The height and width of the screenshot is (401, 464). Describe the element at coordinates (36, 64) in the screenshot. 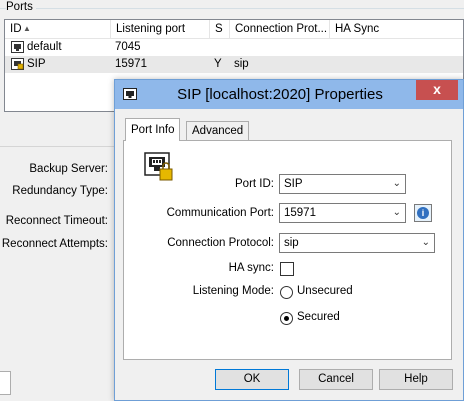

I see `row-id: SIP` at that location.